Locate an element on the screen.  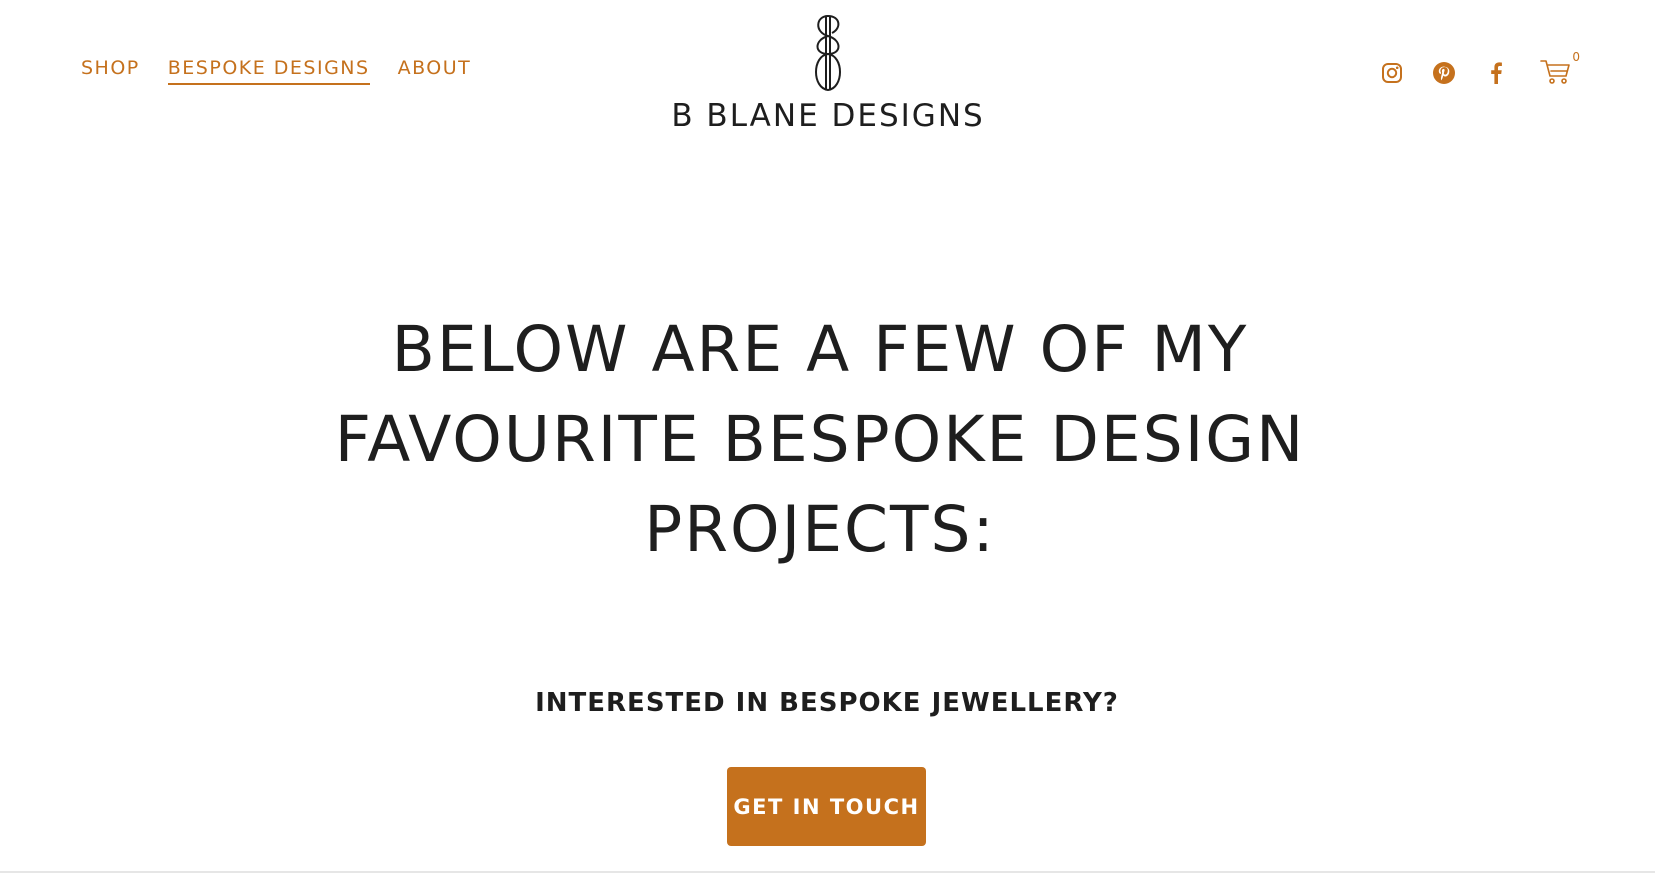
facebook-icon is located at coordinates (1496, 73).